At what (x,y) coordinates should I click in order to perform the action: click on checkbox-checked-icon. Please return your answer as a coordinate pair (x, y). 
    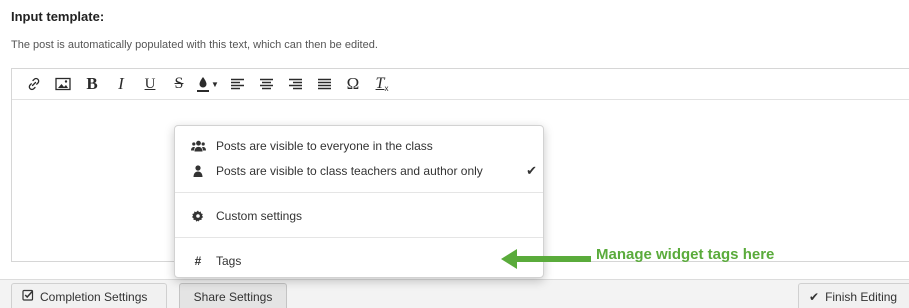
    Looking at the image, I should click on (28, 296).